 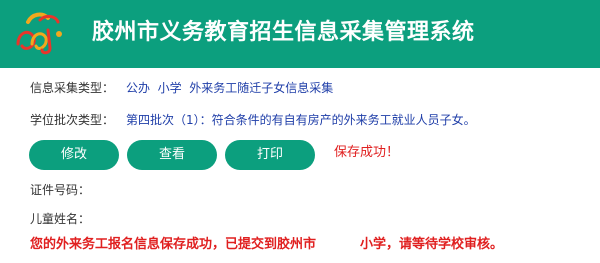 I want to click on modify-button: 修改, so click(x=74, y=155).